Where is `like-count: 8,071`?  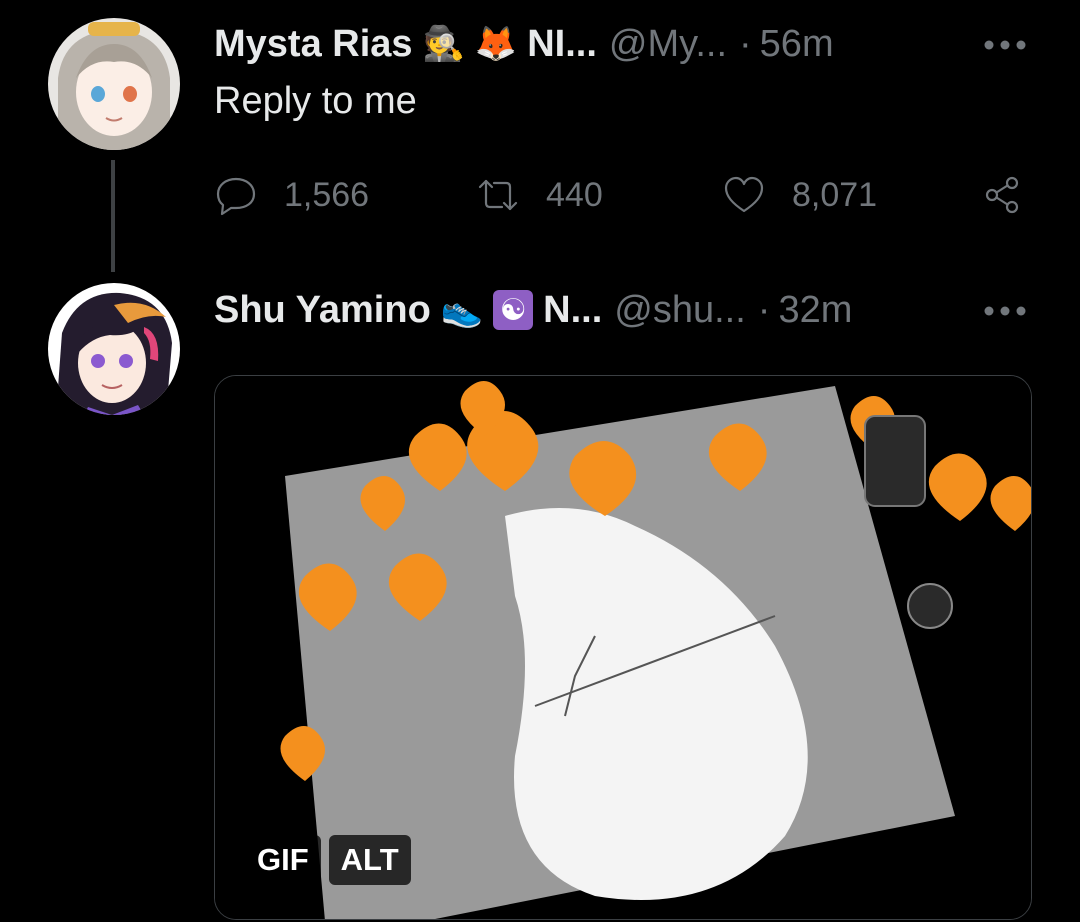 like-count: 8,071 is located at coordinates (835, 194).